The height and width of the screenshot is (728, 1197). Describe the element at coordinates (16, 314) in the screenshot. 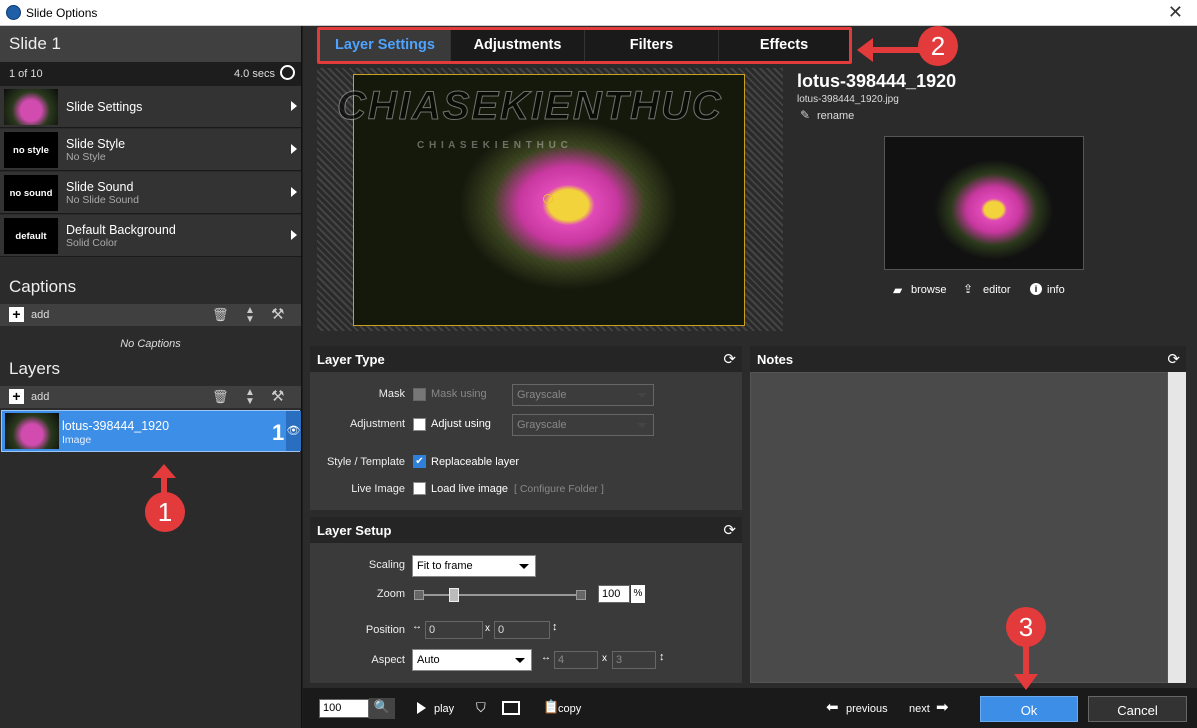

I see `add-caption-icon: +` at that location.